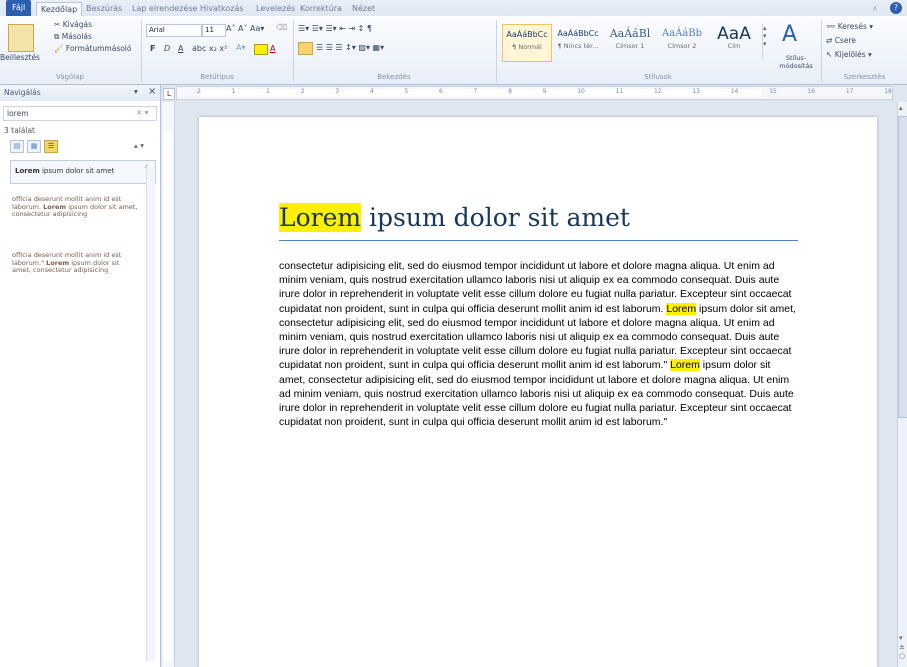 This screenshot has width=907, height=667. I want to click on horizontal-ruler: 2 1 1 2 3 4 5 6 7 8 9 10 11 12 13 14 15 16 17 18, so click(534, 93).